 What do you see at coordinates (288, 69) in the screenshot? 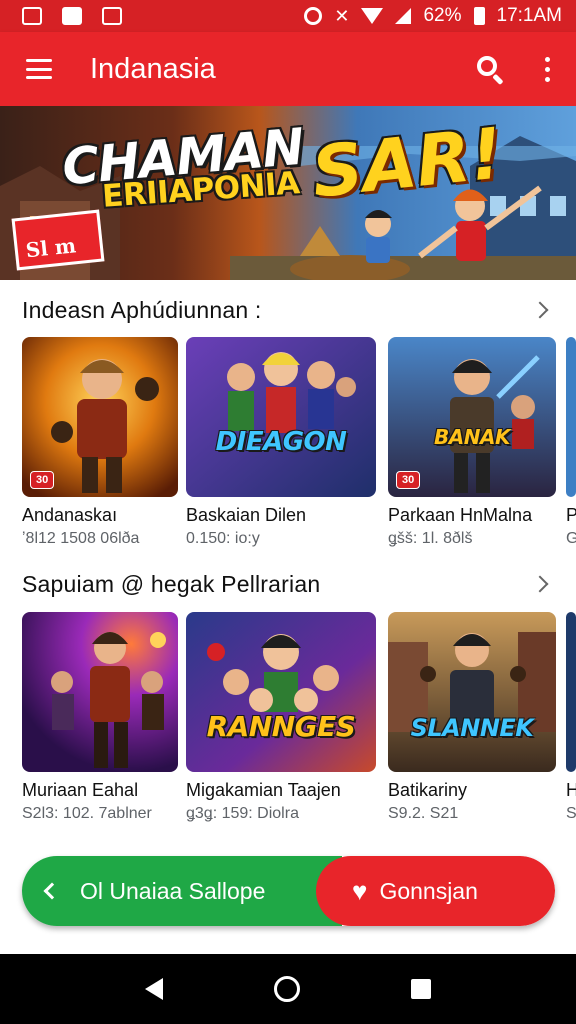
I see `app-bar: Indanasia` at bounding box center [288, 69].